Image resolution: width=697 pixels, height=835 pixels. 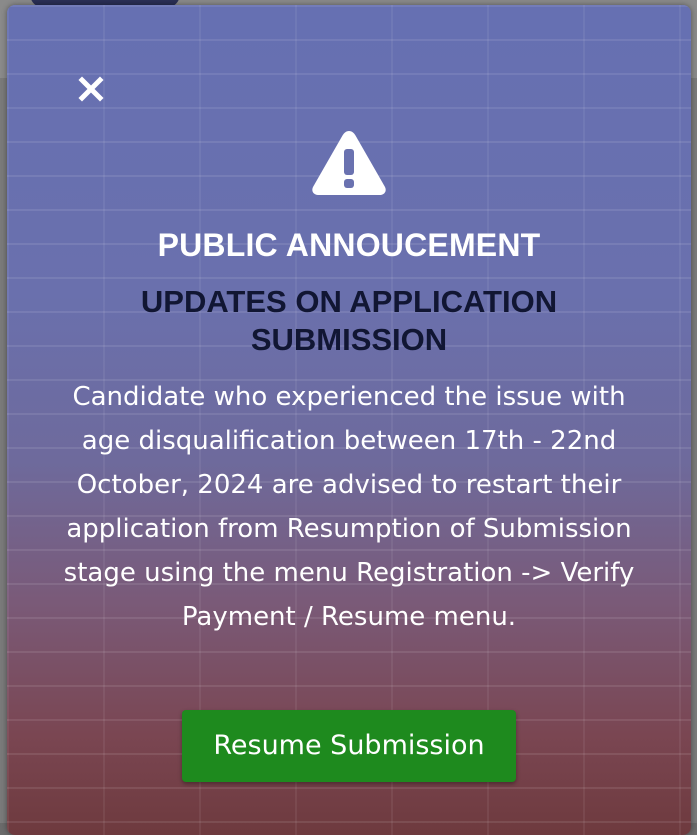 I want to click on announcement-heading: PUBLIC ANNOUCEMENT, so click(x=349, y=245).